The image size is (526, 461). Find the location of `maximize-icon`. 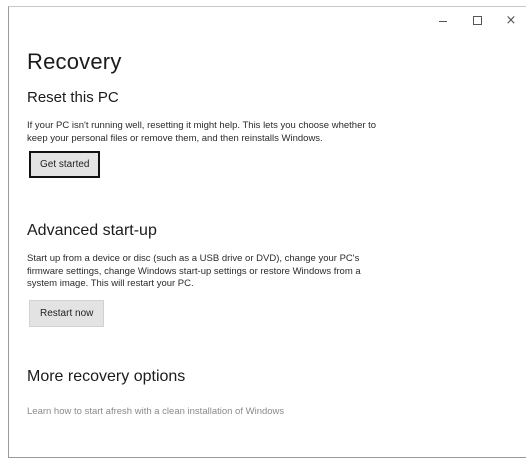

maximize-icon is located at coordinates (477, 20).